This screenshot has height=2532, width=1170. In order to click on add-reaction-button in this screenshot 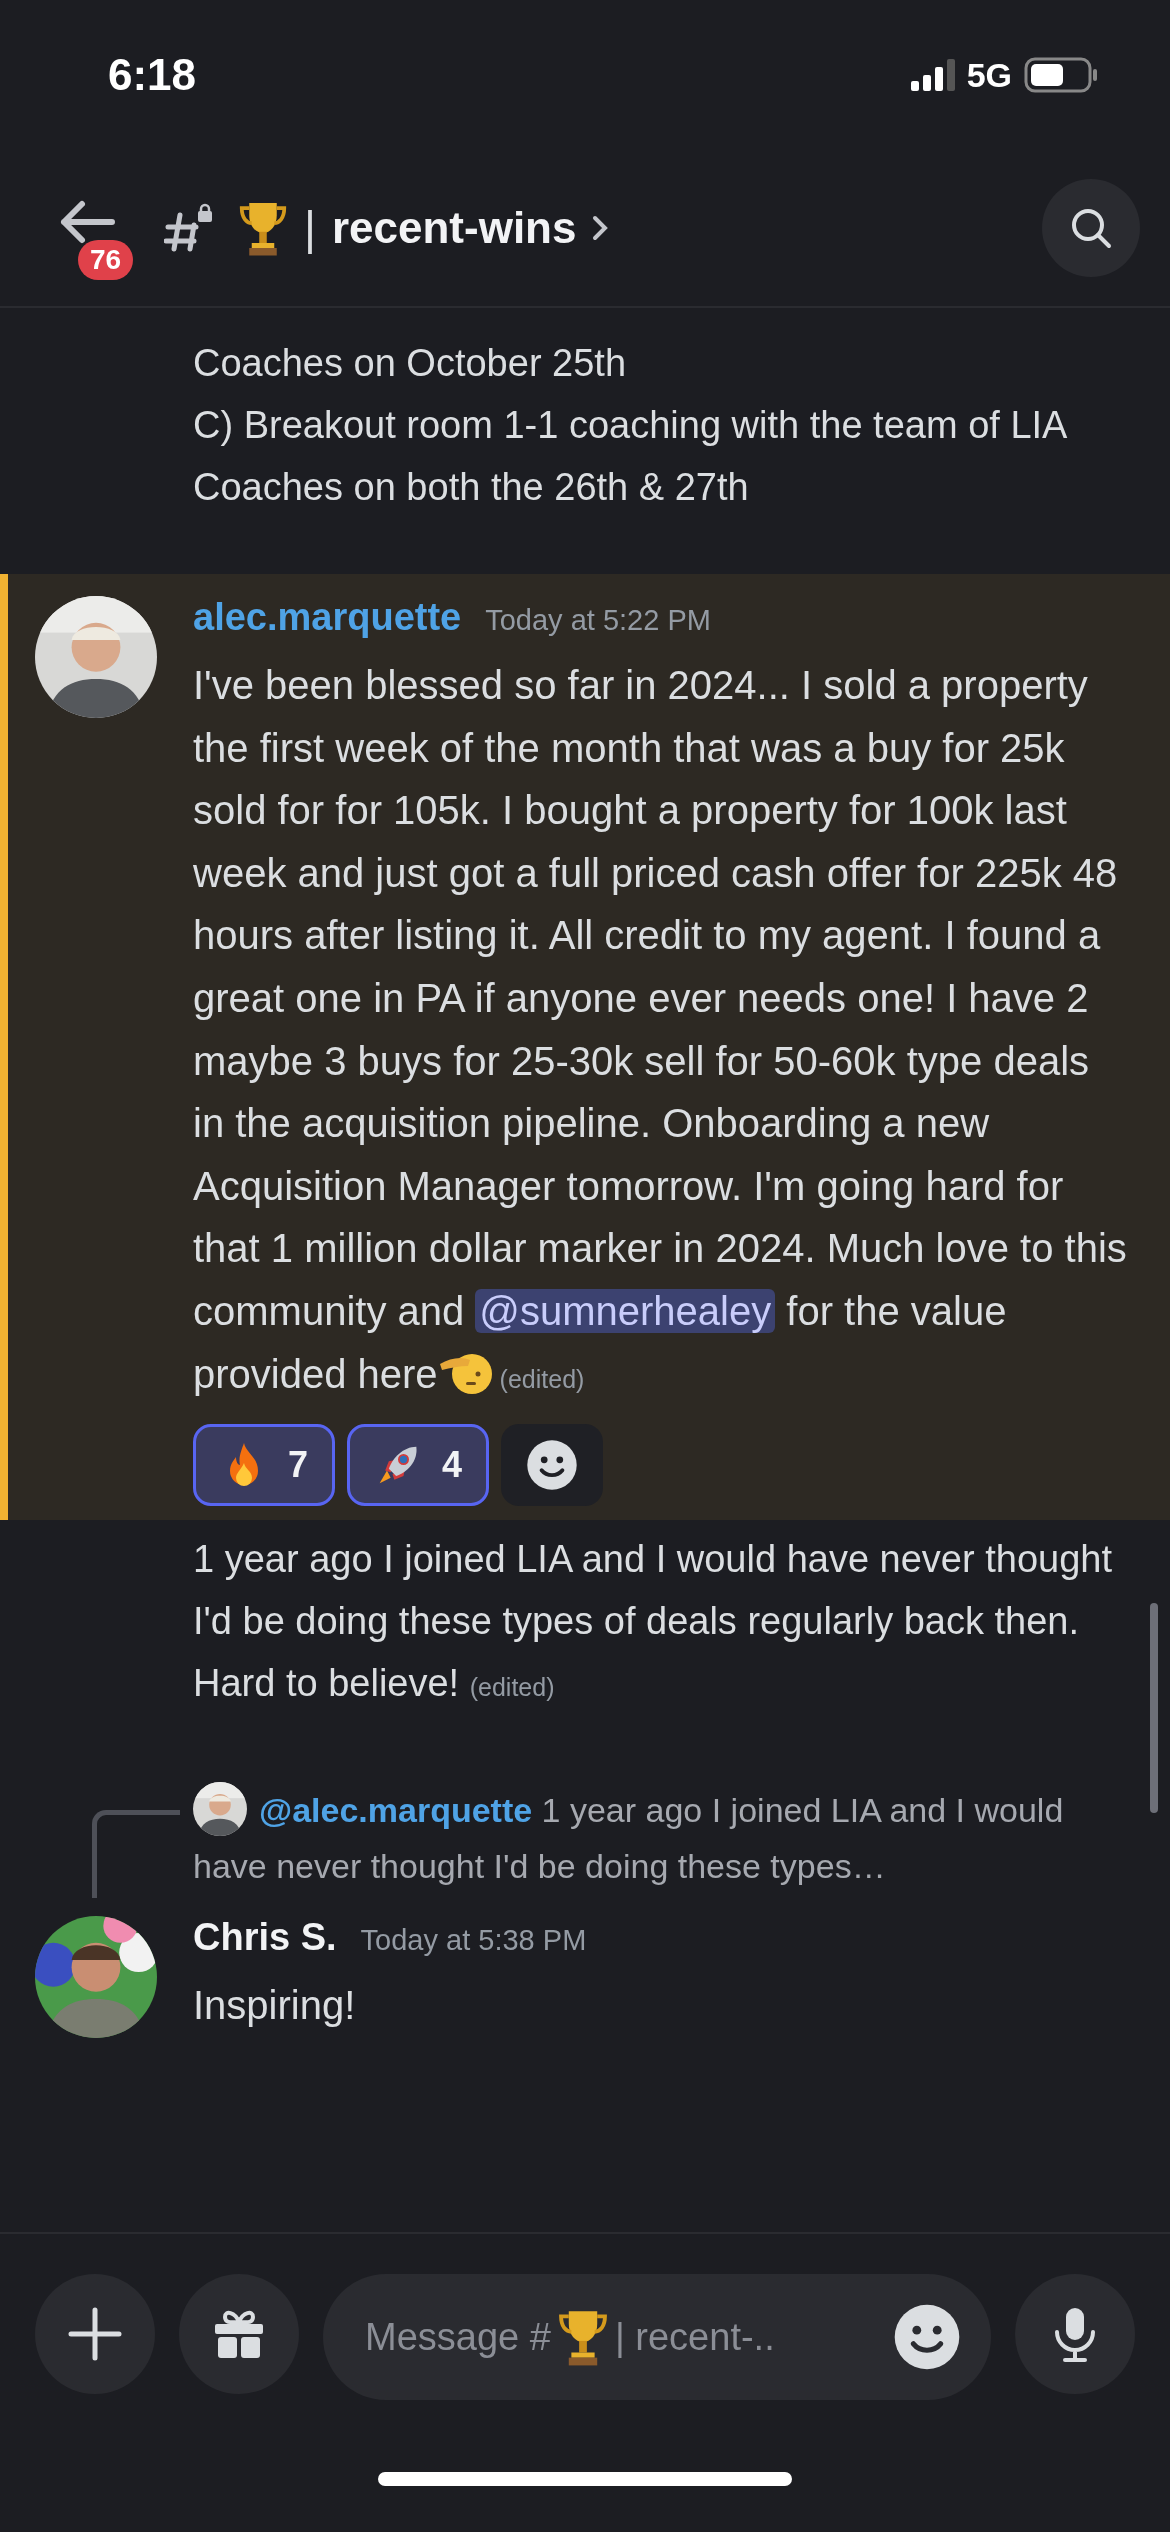, I will do `click(552, 1465)`.